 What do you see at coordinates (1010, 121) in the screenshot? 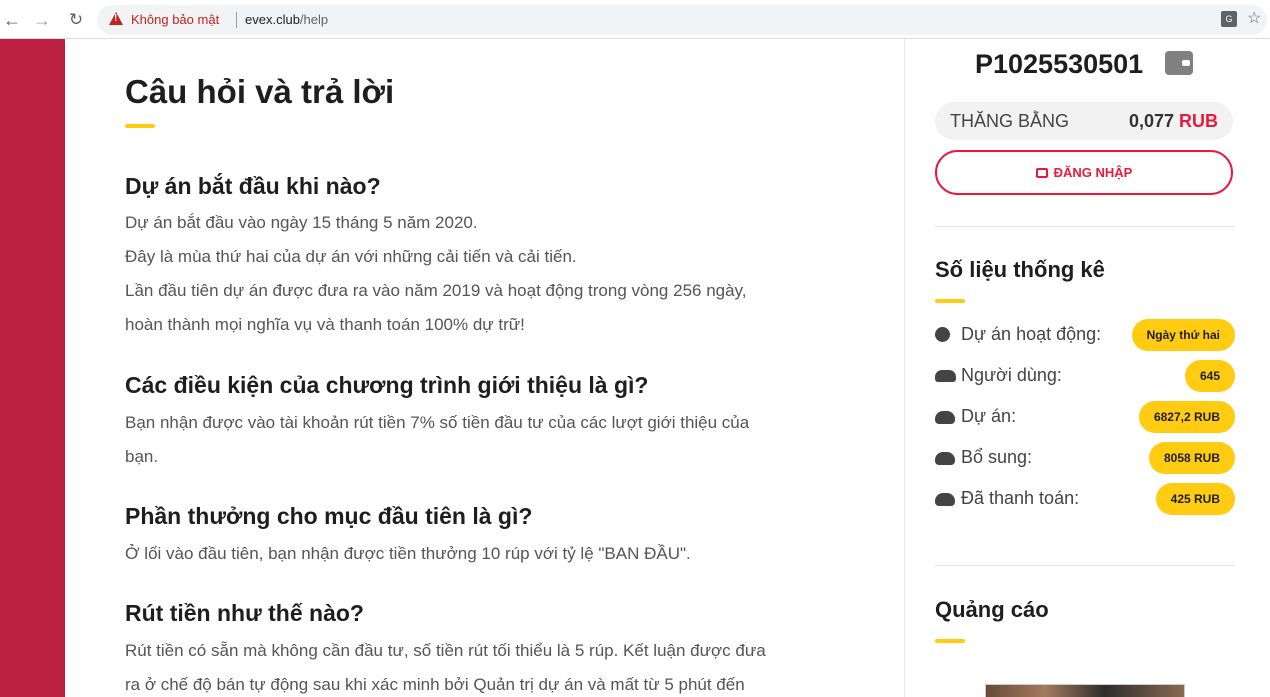
I see `balance-label: THĂNG BẰNG` at bounding box center [1010, 121].